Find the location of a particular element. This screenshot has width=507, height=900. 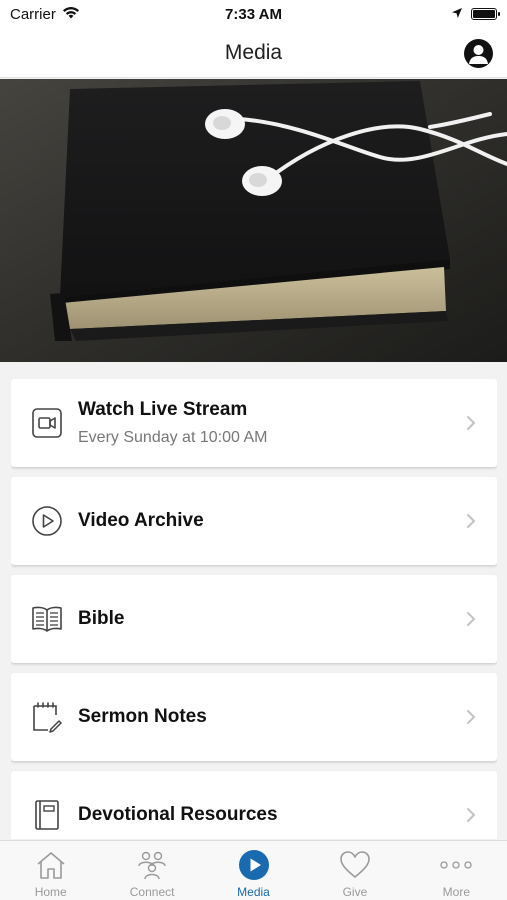

menu-item-text: Video Archive is located at coordinates (269, 521).